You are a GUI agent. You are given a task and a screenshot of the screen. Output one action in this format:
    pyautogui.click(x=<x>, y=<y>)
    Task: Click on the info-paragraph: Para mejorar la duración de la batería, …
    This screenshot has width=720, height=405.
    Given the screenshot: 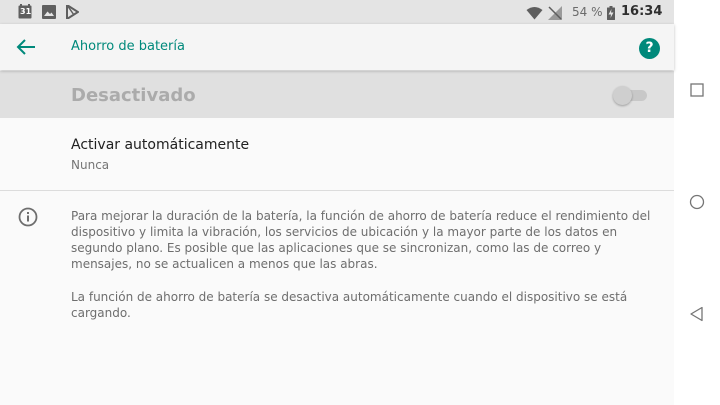 What is the action you would take?
    pyautogui.click(x=361, y=240)
    